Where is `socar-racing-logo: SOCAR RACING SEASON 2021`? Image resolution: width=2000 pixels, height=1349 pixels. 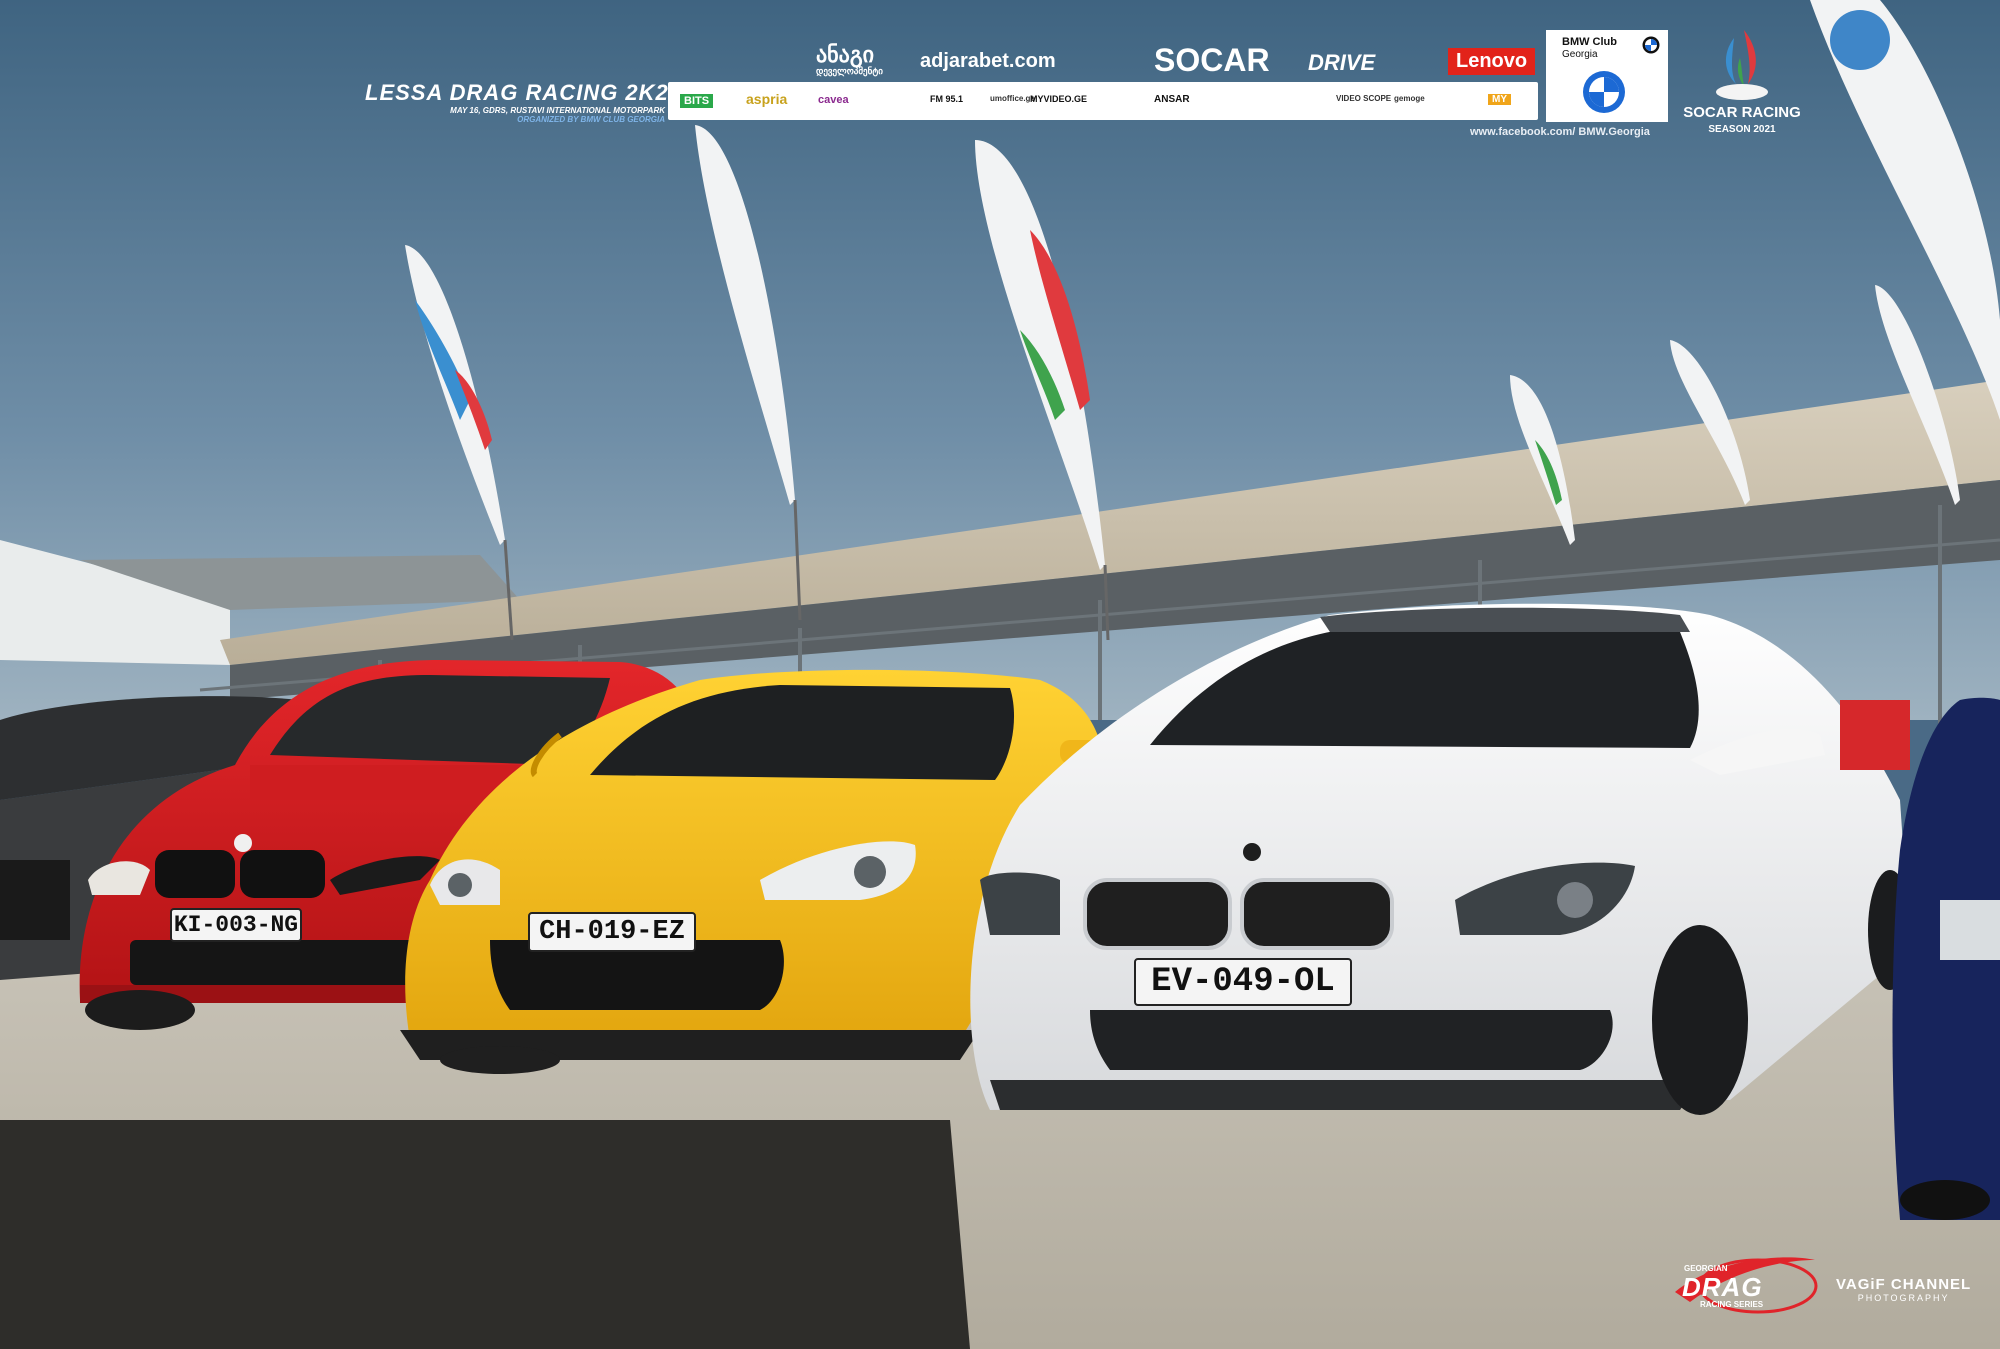
socar-racing-logo: SOCAR RACING SEASON 2021 is located at coordinates (1742, 83).